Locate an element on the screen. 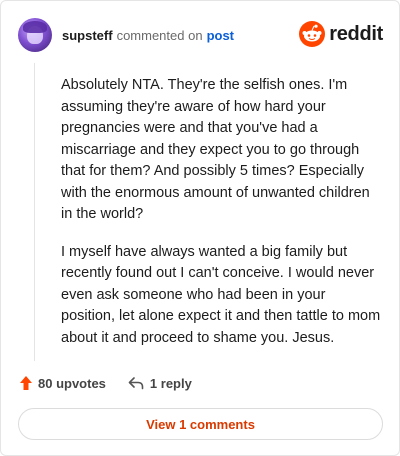  avatar is located at coordinates (35, 35).